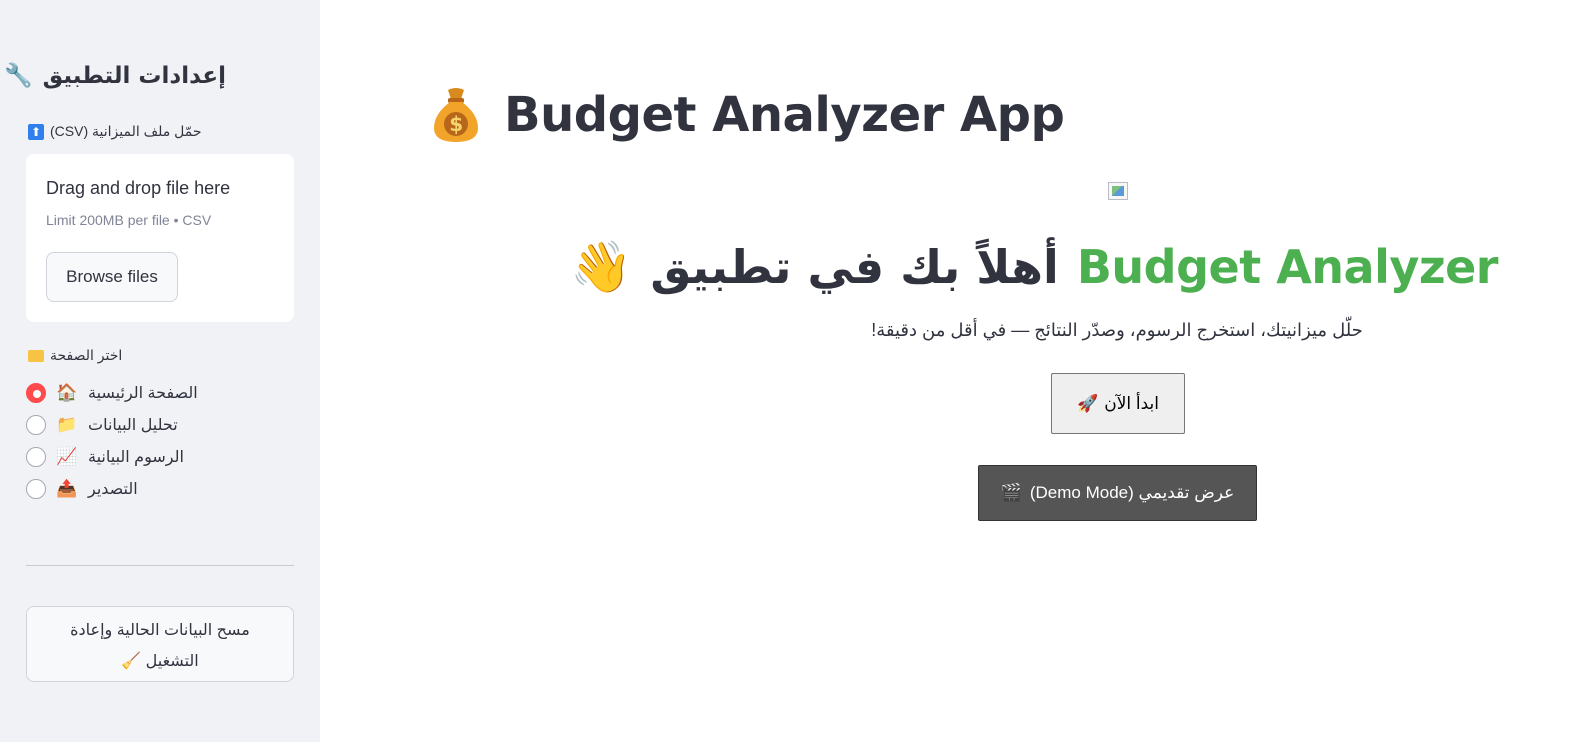  Describe the element at coordinates (36, 131) in the screenshot. I see `upload-arrow-icon: ⬆` at that location.